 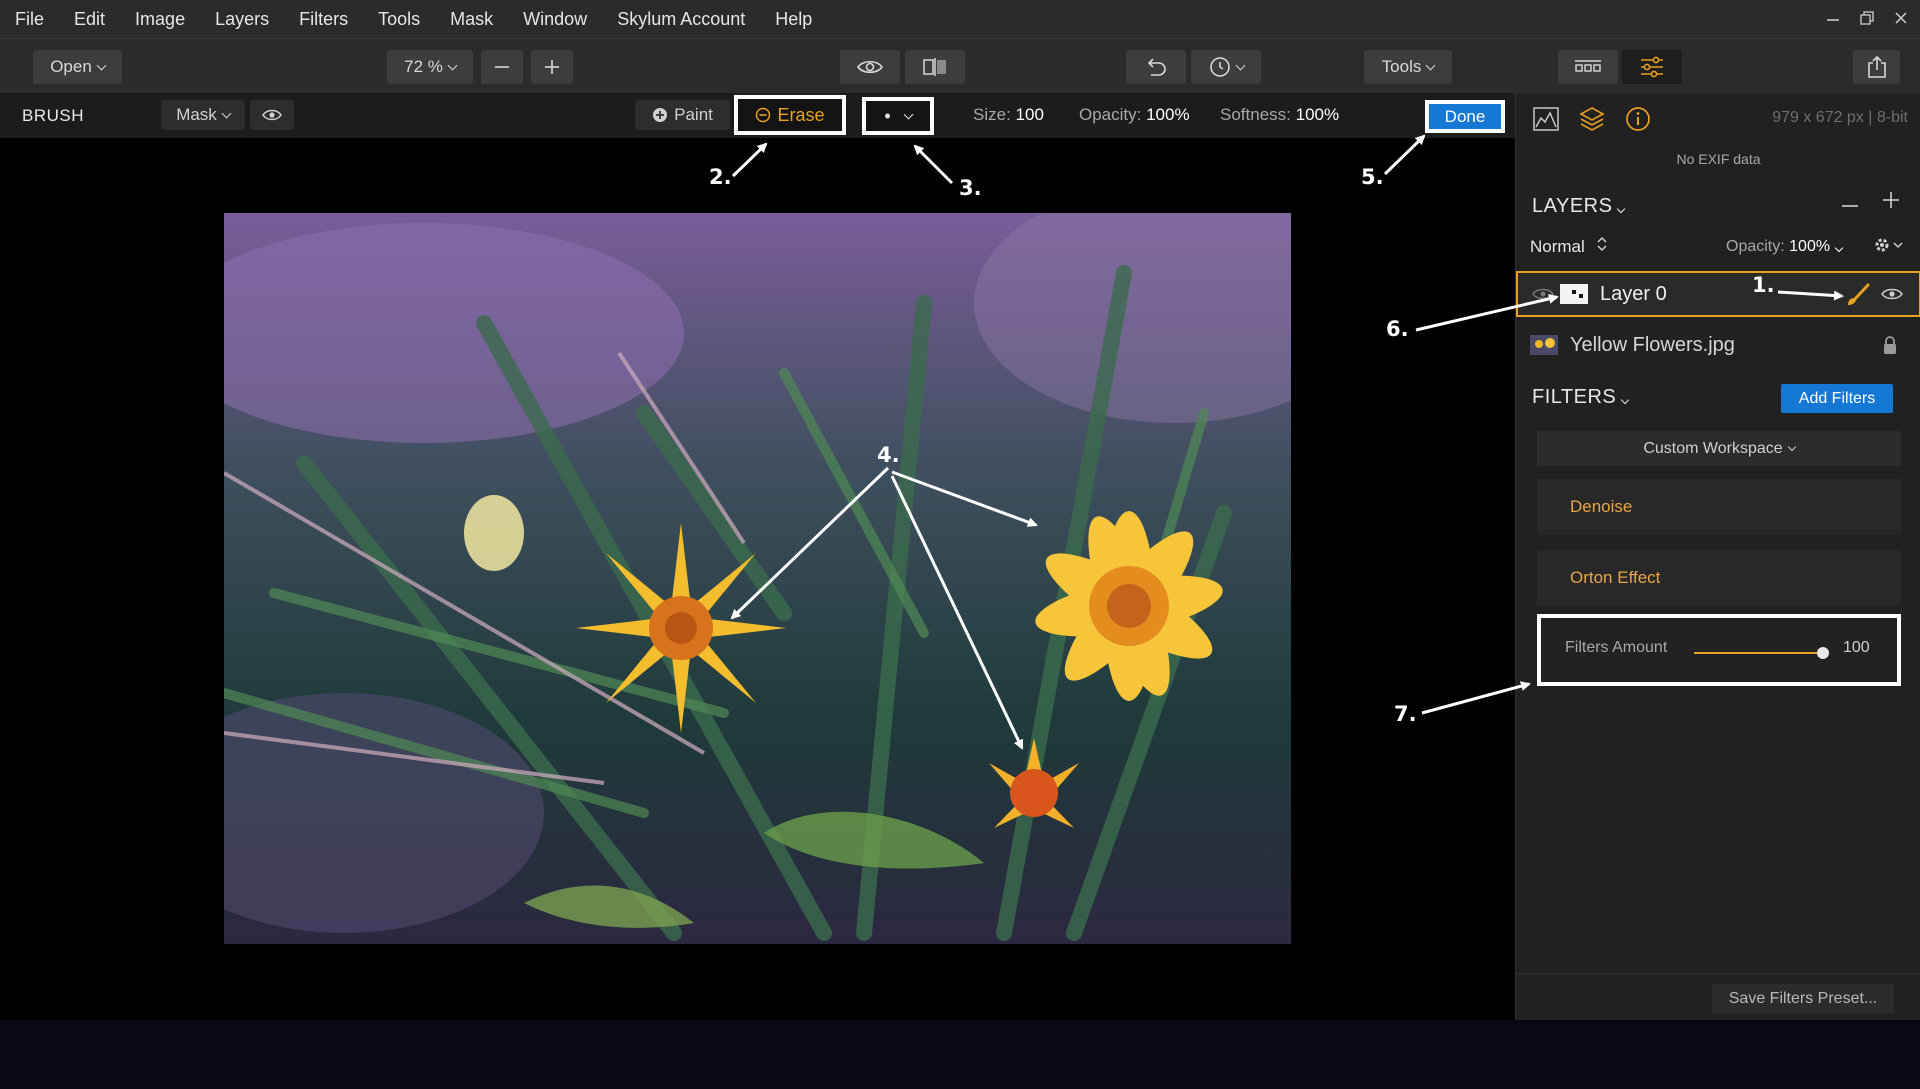 What do you see at coordinates (1543, 294) in the screenshot?
I see `eye-hidden-icon` at bounding box center [1543, 294].